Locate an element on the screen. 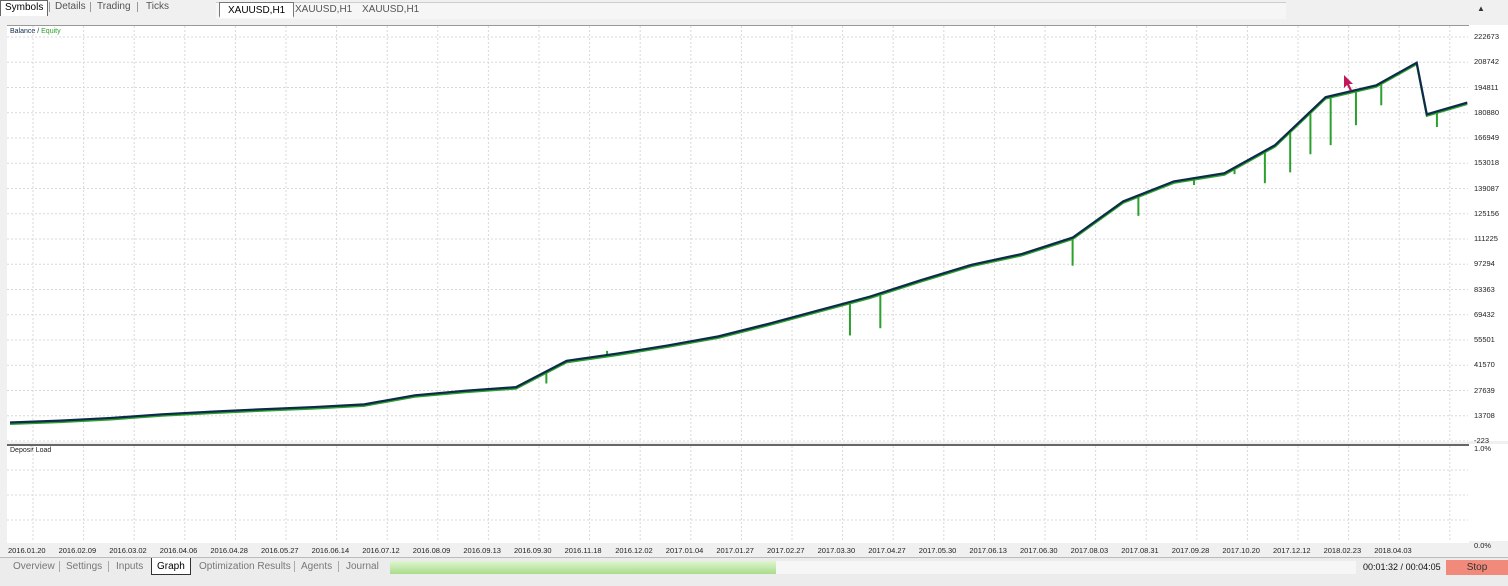 The image size is (1508, 586). tab-agents: Agents is located at coordinates (316, 567).